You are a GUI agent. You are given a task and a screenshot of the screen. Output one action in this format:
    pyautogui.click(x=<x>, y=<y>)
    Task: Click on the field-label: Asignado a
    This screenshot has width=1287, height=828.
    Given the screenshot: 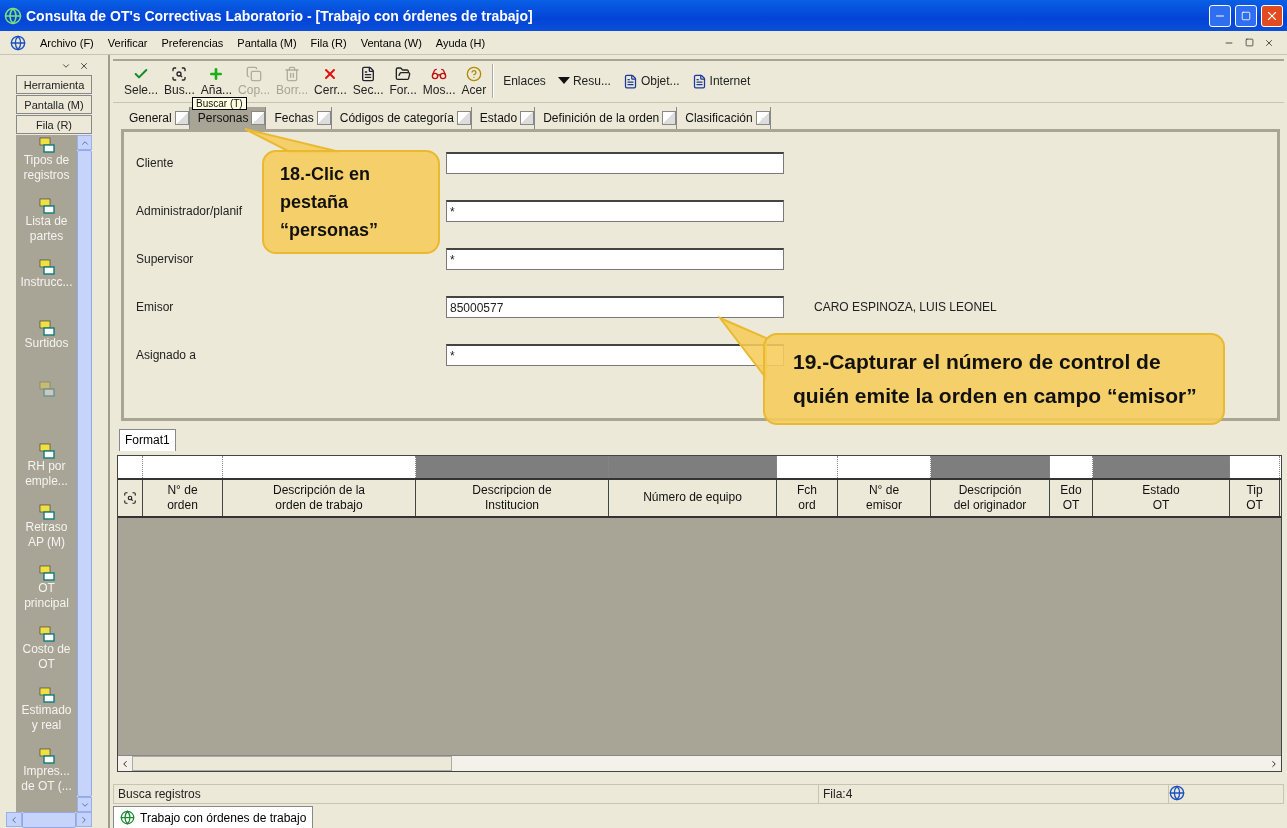 What is the action you would take?
    pyautogui.click(x=166, y=354)
    